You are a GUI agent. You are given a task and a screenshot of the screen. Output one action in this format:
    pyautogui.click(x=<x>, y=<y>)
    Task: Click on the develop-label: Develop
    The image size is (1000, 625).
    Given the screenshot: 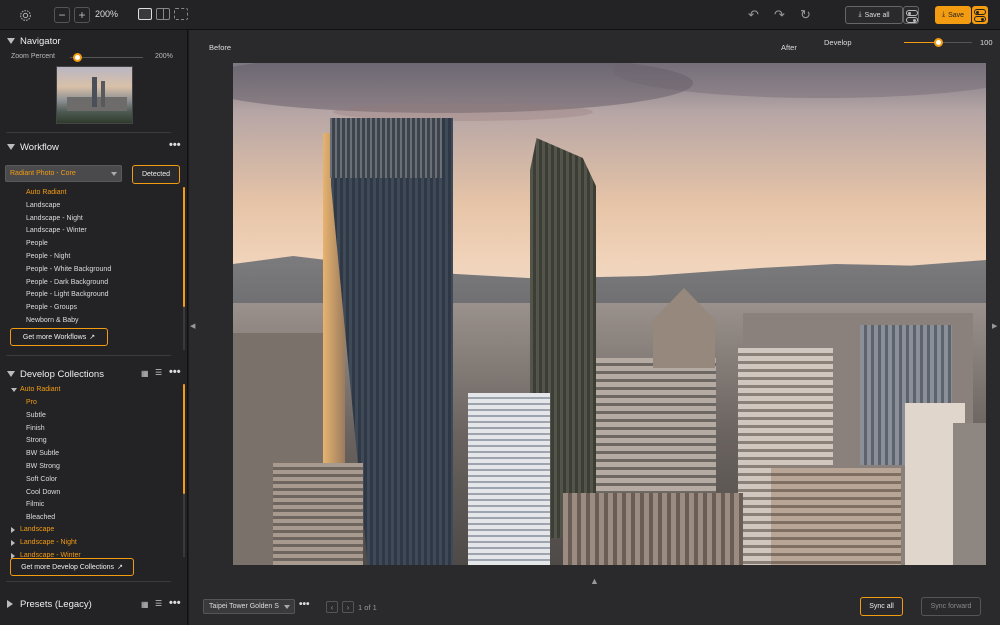 What is the action you would take?
    pyautogui.click(x=838, y=42)
    